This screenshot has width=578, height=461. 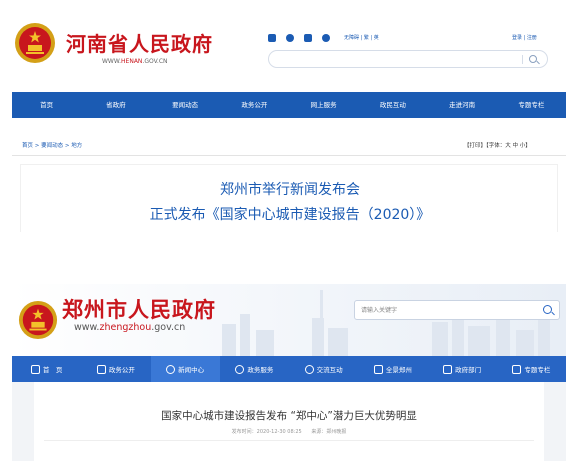 I want to click on app-icon, so click(x=326, y=38).